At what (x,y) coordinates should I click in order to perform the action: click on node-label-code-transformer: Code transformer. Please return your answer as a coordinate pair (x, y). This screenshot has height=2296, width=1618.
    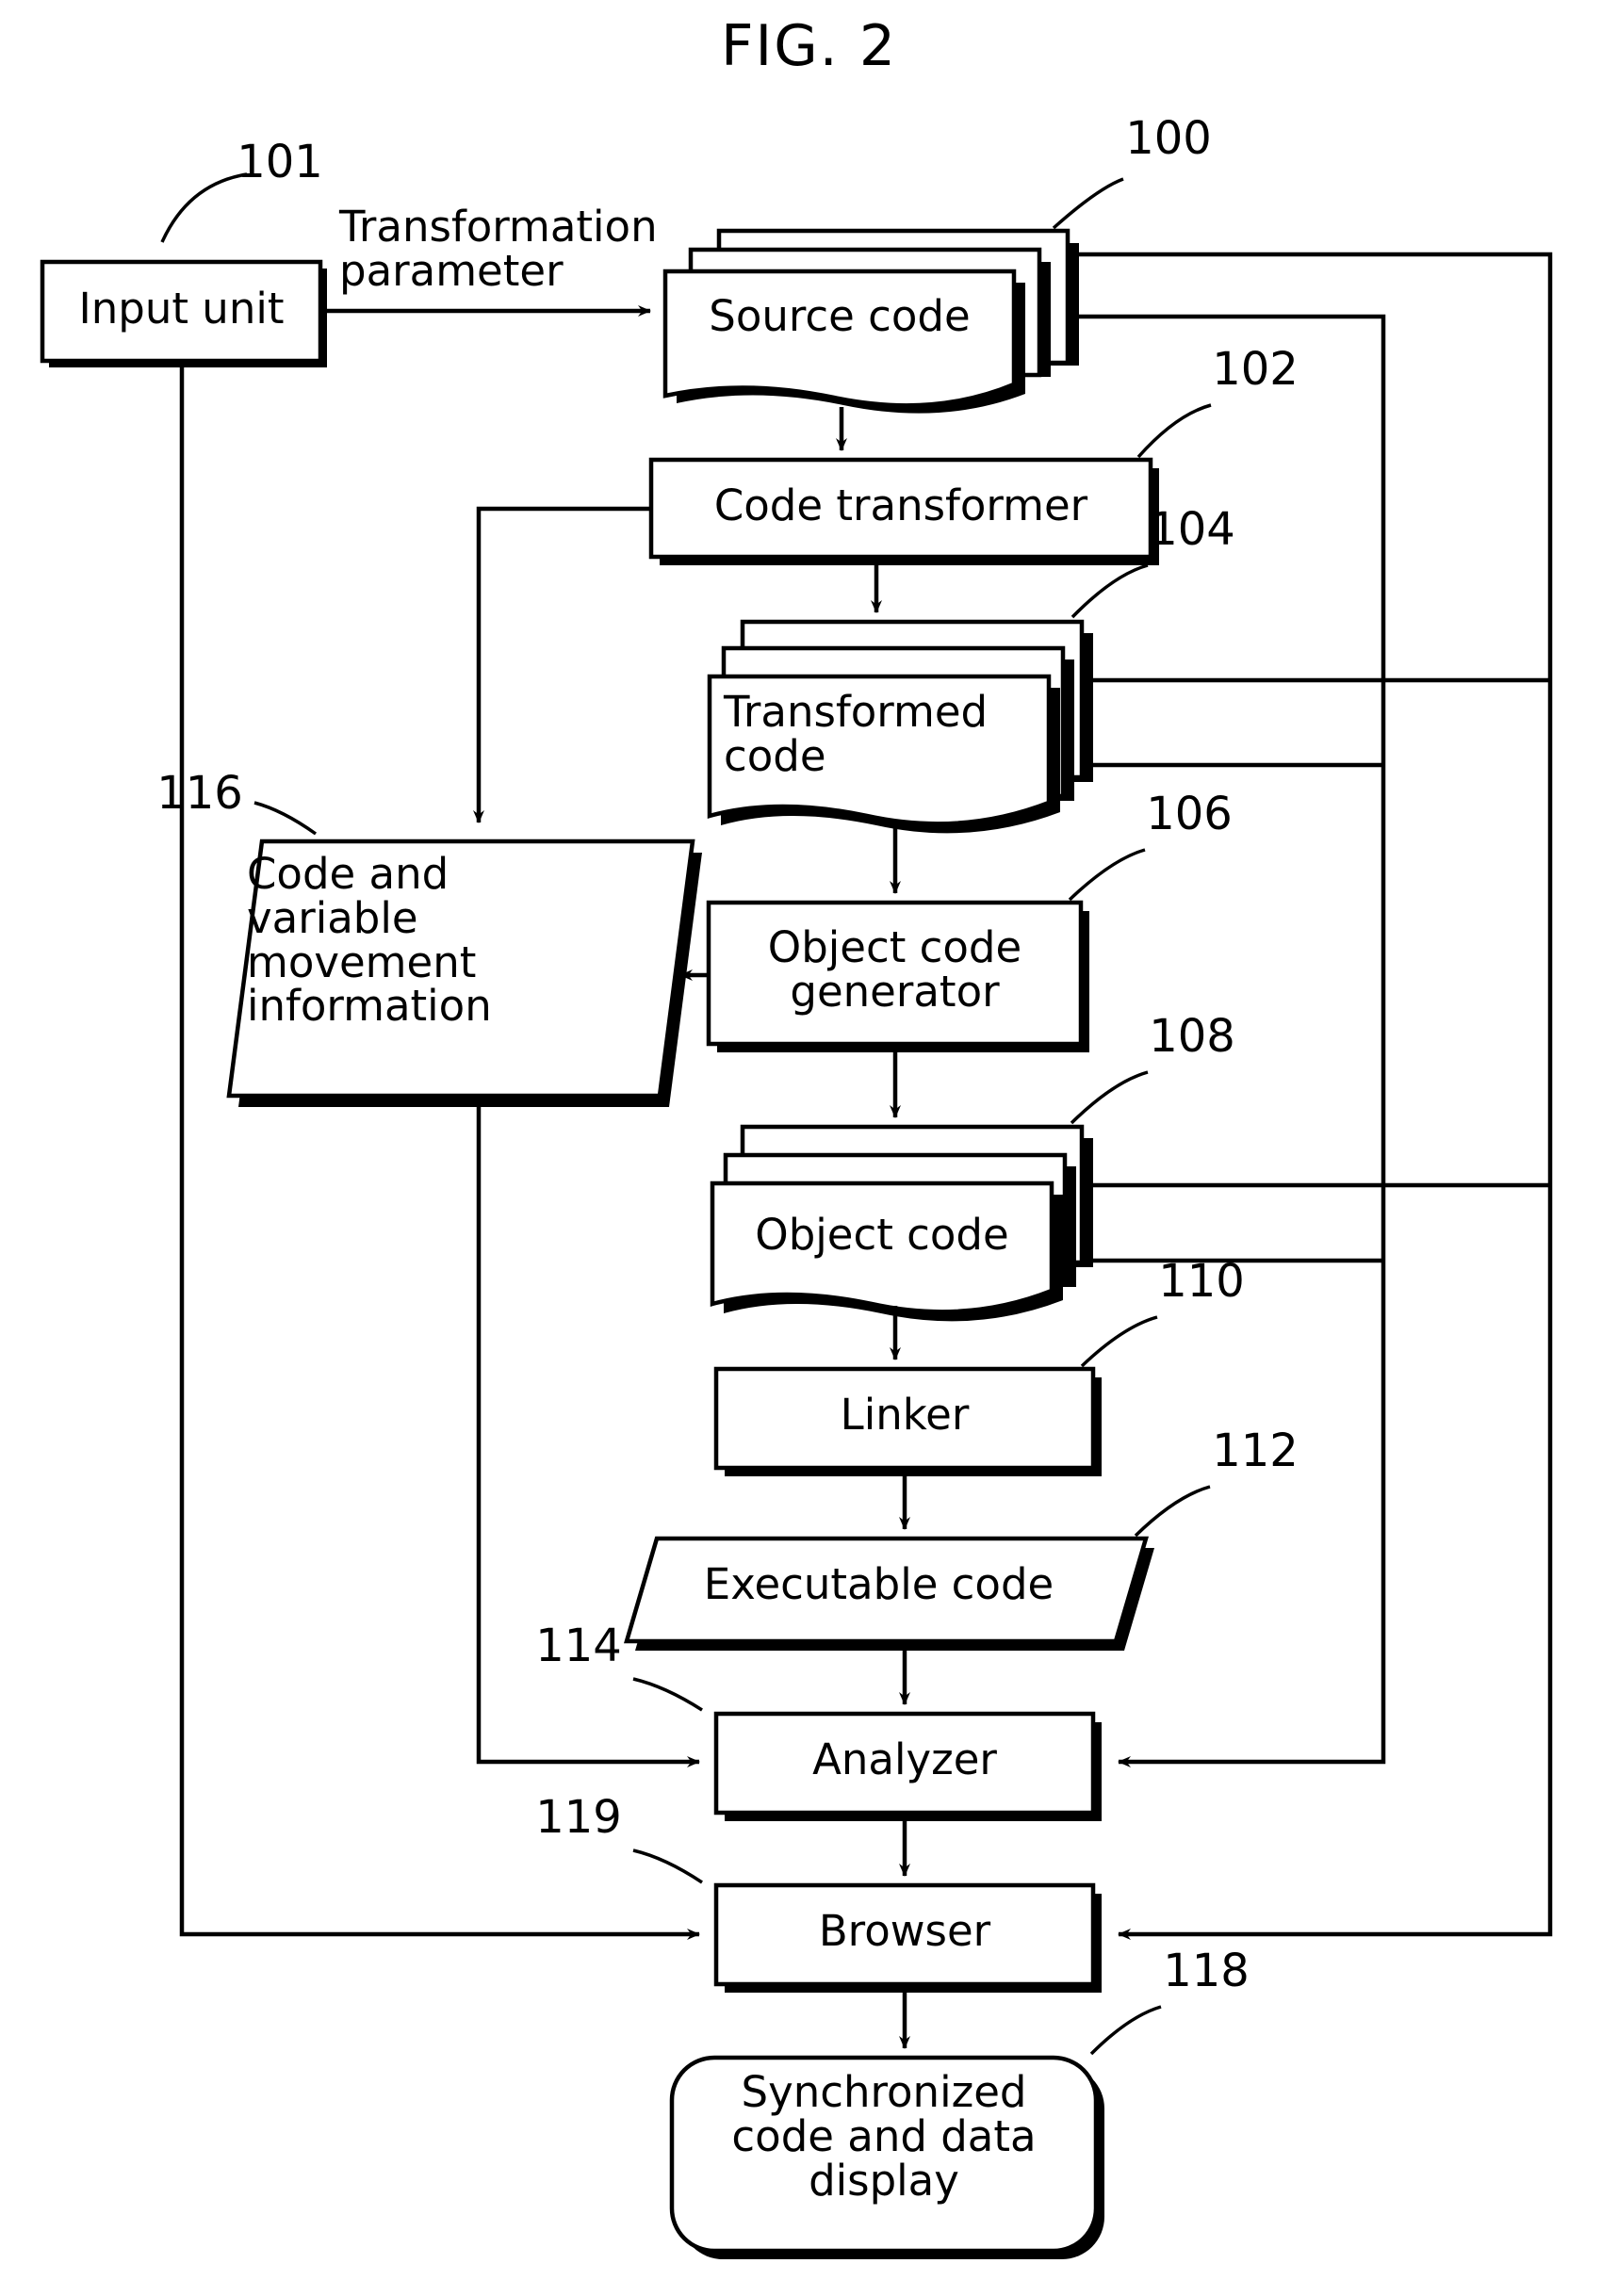
    Looking at the image, I should click on (900, 505).